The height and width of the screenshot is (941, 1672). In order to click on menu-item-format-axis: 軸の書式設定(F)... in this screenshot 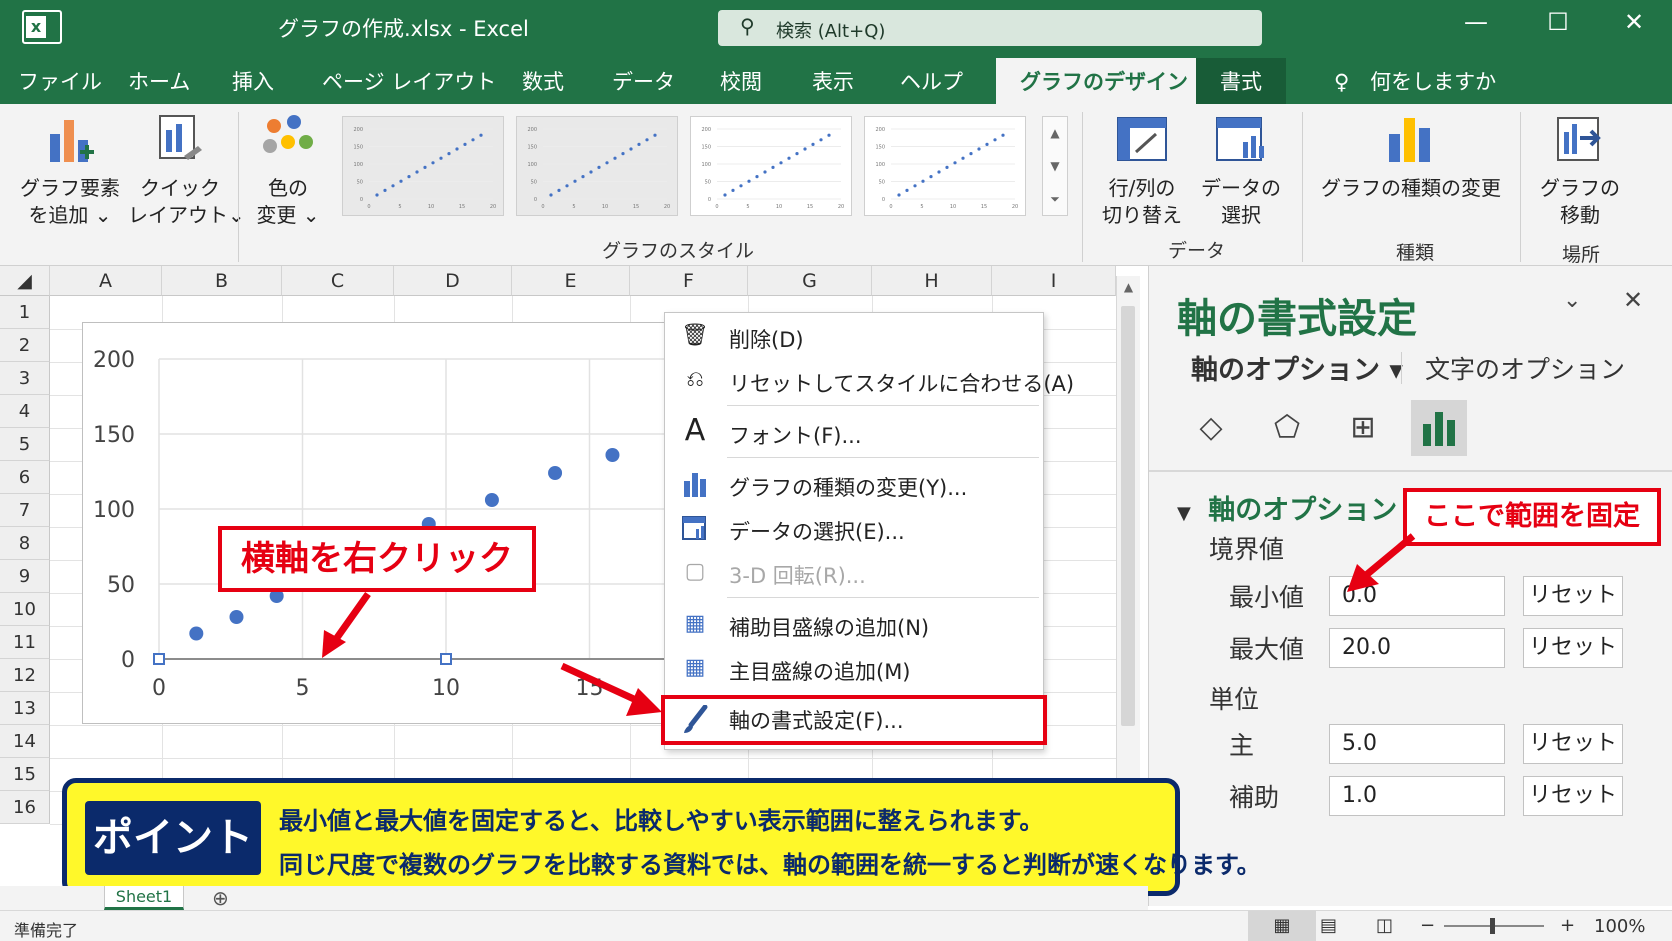, I will do `click(854, 720)`.